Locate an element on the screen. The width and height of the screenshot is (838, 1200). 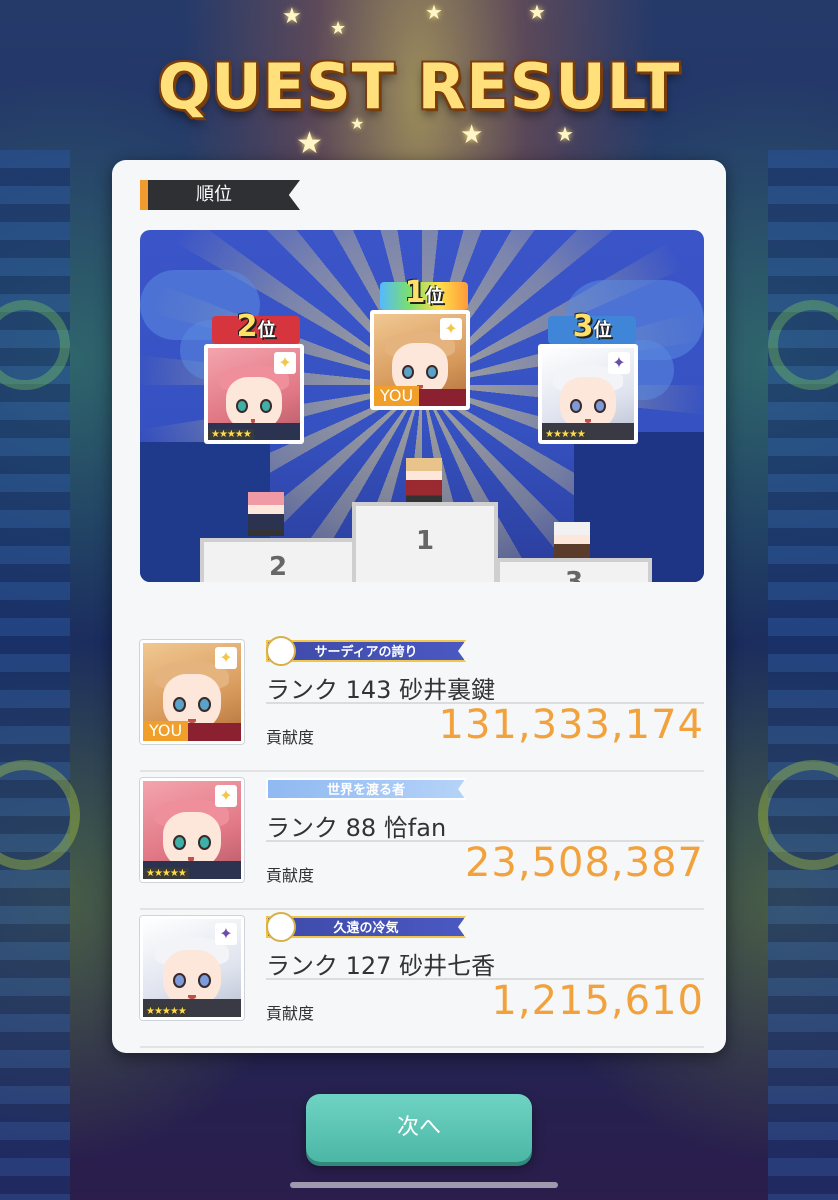
title-badge: サーディアの誇り is located at coordinates (366, 651).